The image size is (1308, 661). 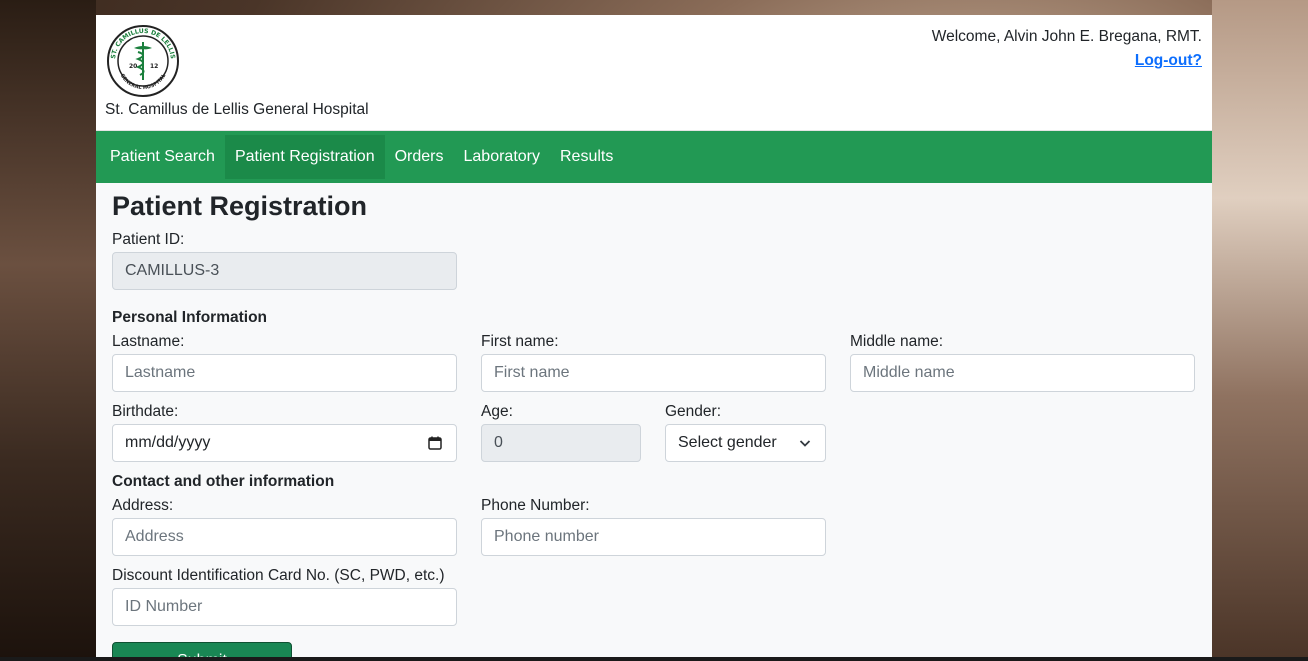 What do you see at coordinates (168, 442) in the screenshot?
I see `birthdate-placeholder: mm/dd/yyyy` at bounding box center [168, 442].